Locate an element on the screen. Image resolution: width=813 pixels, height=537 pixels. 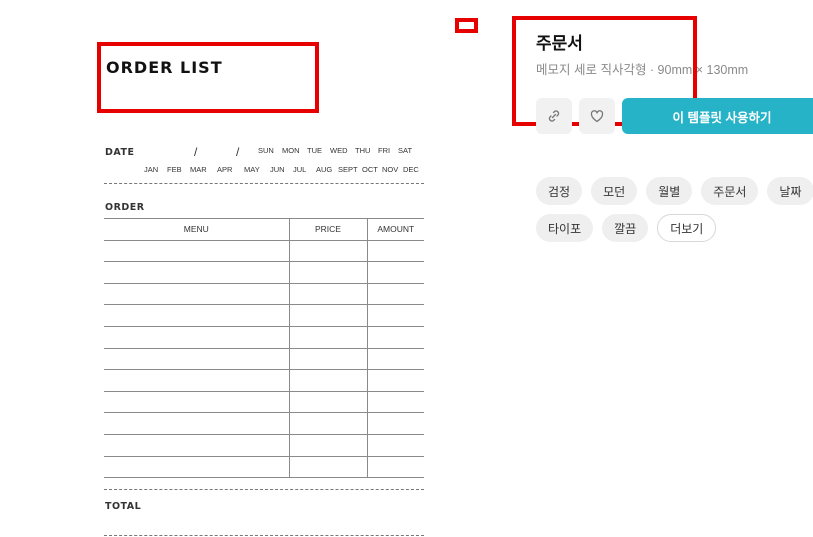
tag-chip: 주문서 is located at coordinates (730, 191).